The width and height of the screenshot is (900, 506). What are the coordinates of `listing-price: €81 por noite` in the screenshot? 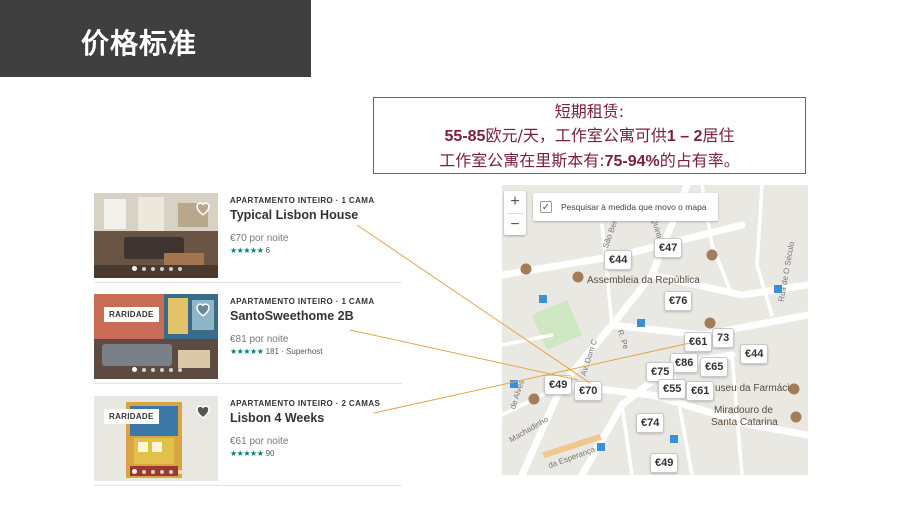 It's located at (259, 339).